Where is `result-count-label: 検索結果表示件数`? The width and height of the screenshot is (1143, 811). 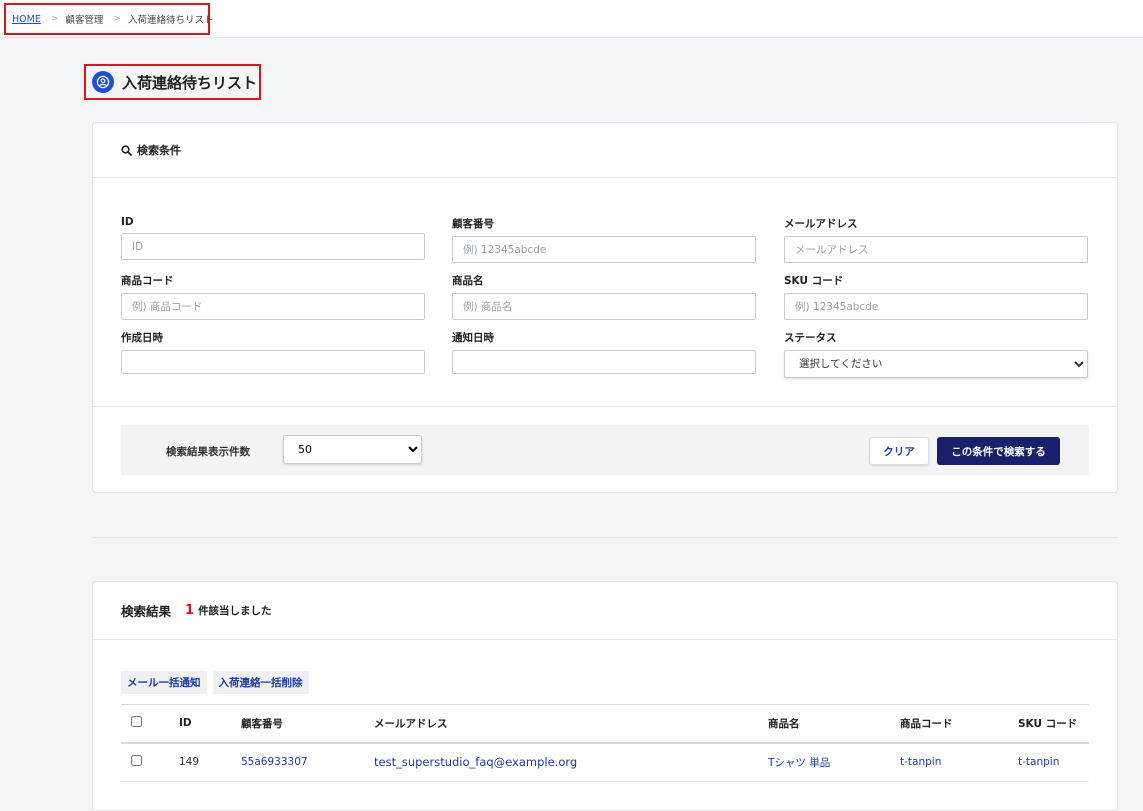
result-count-label: 検索結果表示件数 is located at coordinates (208, 452).